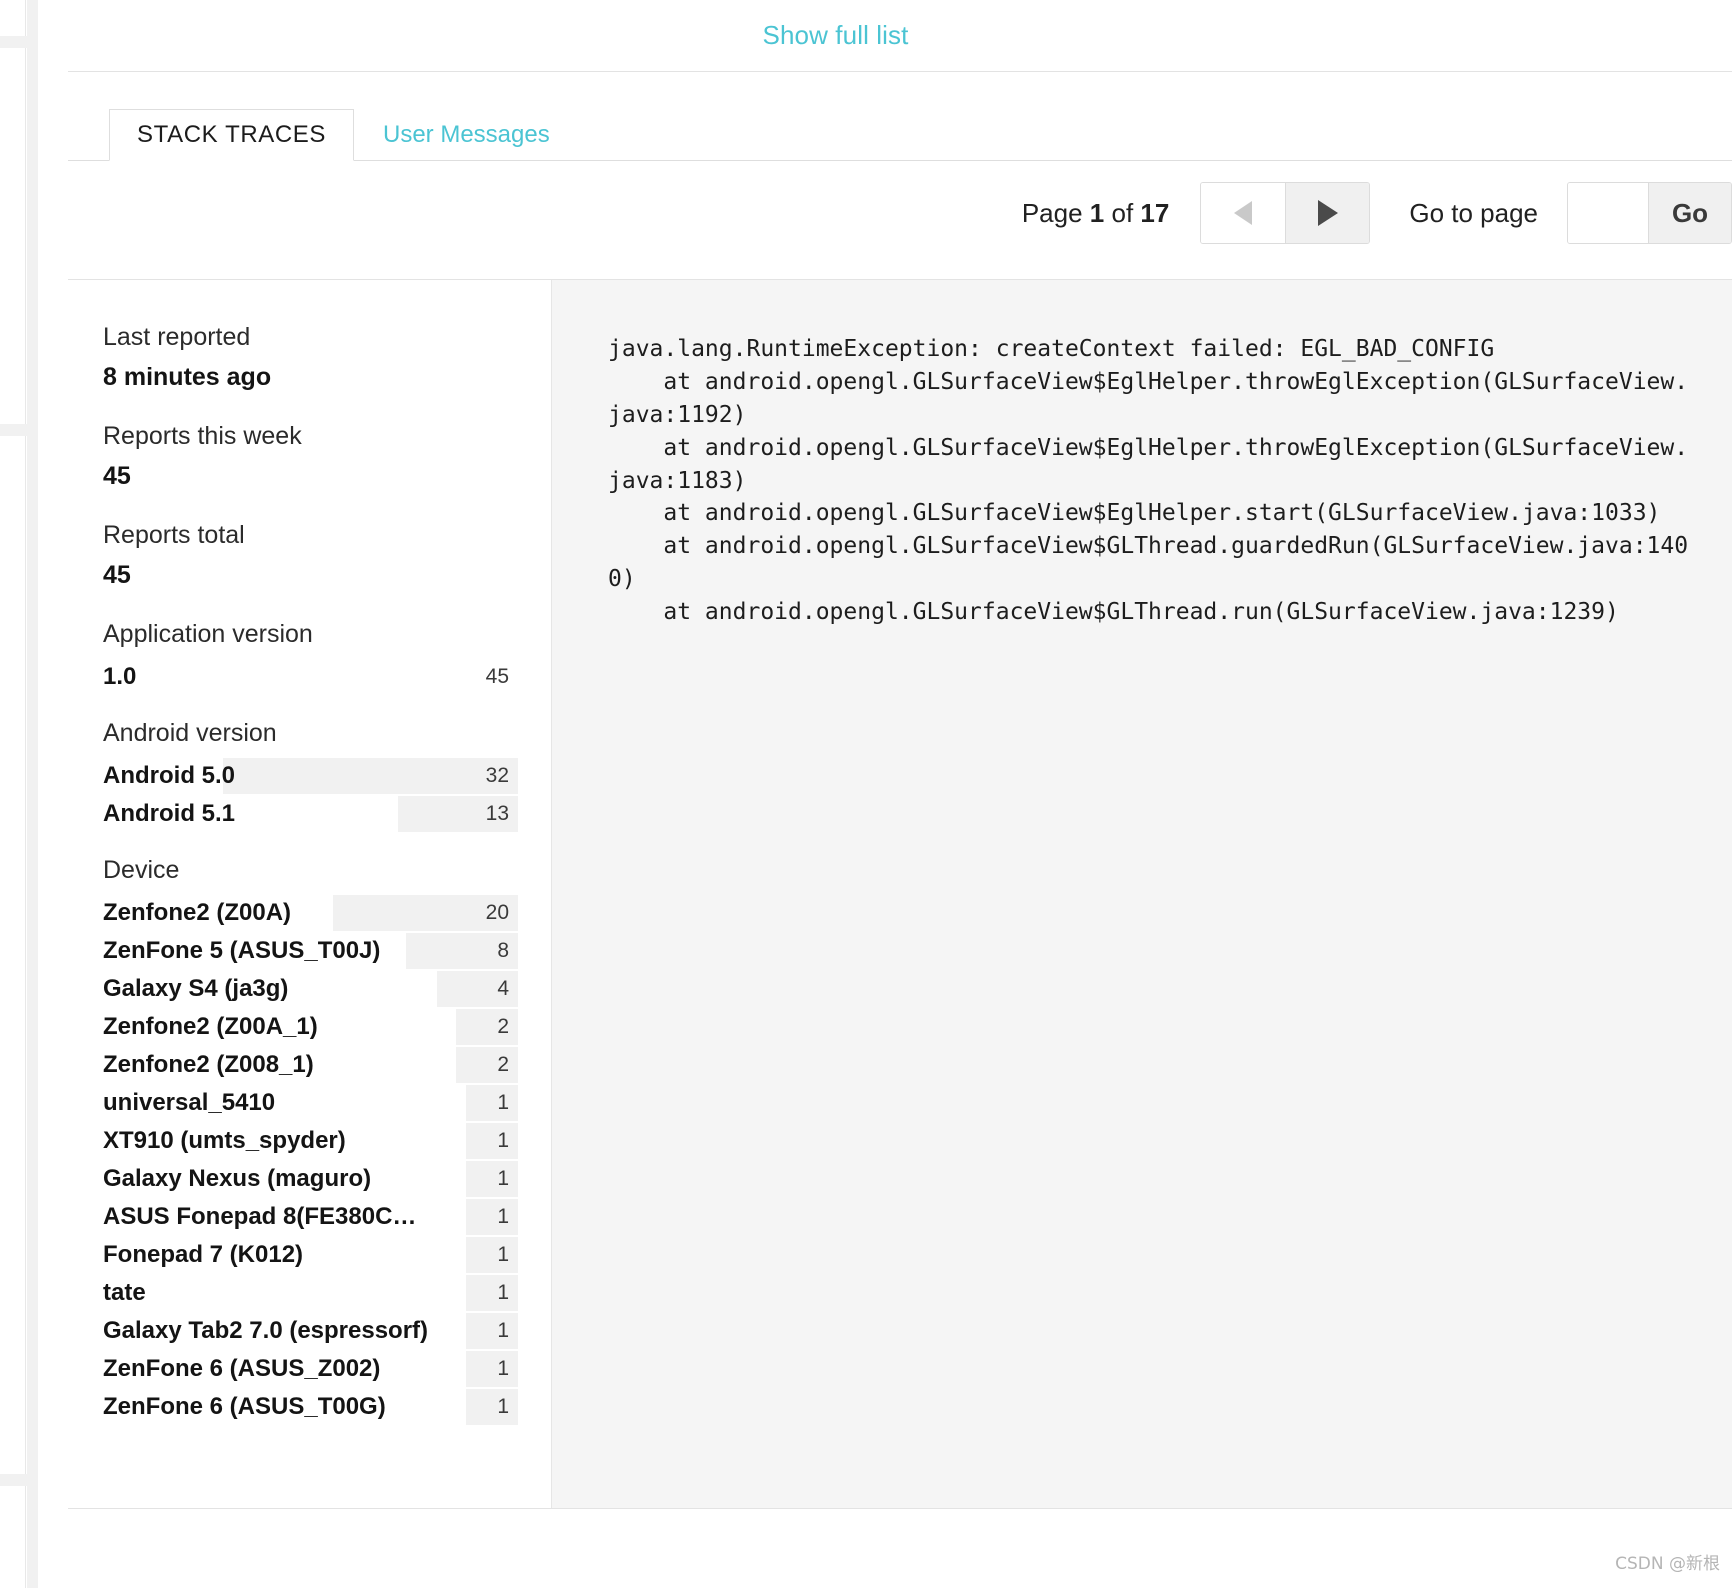  Describe the element at coordinates (497, 912) in the screenshot. I see `stat-bar-count: 20` at that location.